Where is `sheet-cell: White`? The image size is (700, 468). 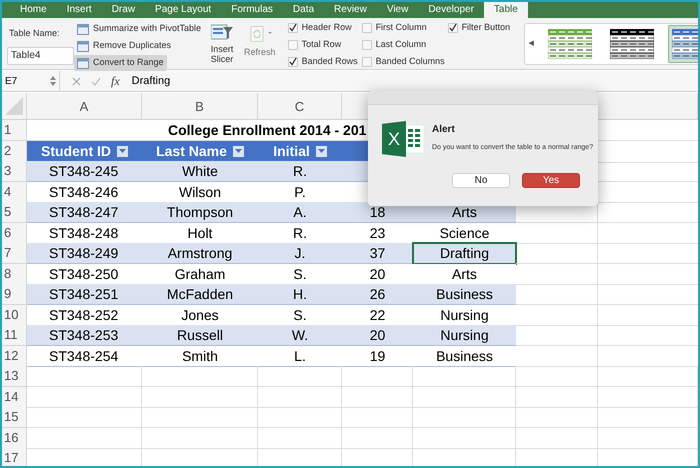
sheet-cell: White is located at coordinates (200, 171).